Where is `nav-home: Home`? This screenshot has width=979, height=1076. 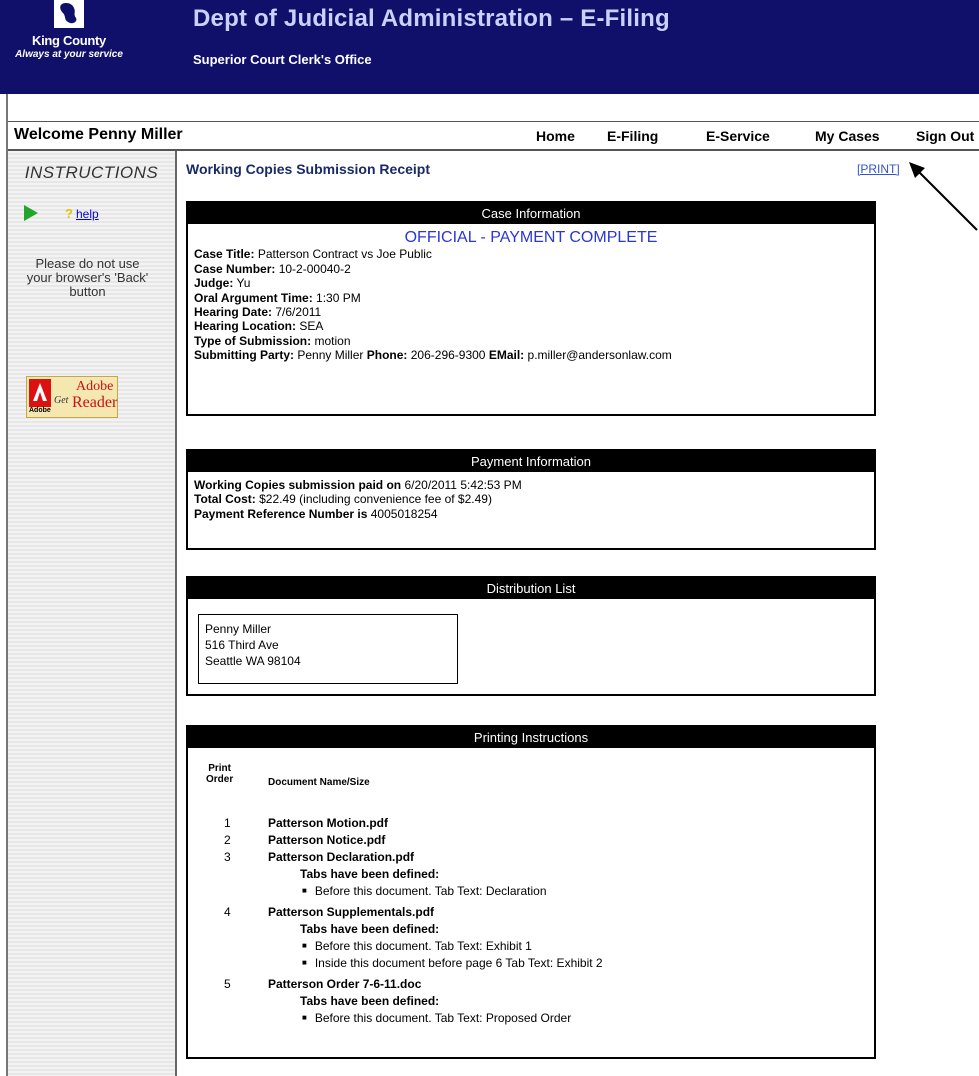 nav-home: Home is located at coordinates (555, 136).